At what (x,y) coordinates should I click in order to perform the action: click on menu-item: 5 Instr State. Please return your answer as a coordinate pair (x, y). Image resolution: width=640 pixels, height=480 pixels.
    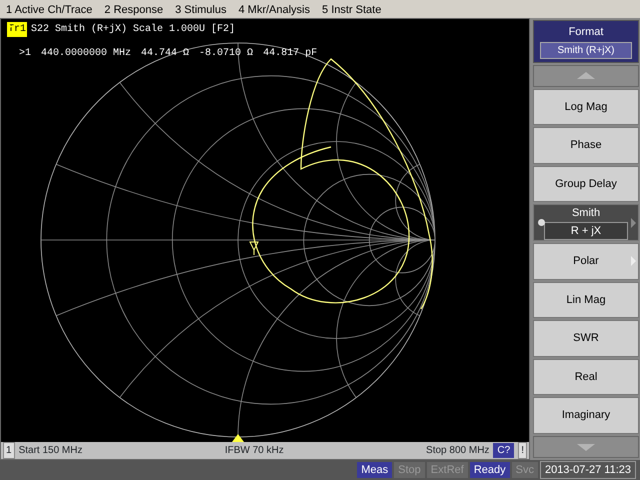
    Looking at the image, I should click on (352, 9).